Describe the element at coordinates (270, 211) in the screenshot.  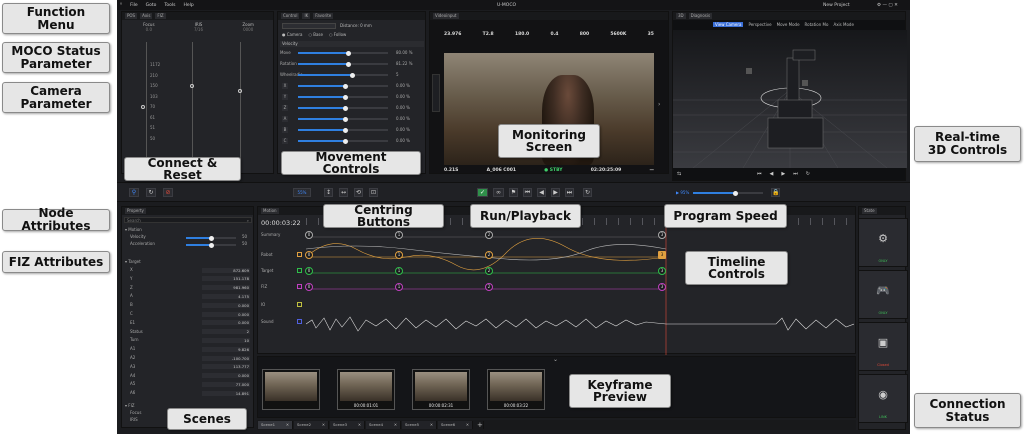
I see `tab-motion: Motion` at that location.